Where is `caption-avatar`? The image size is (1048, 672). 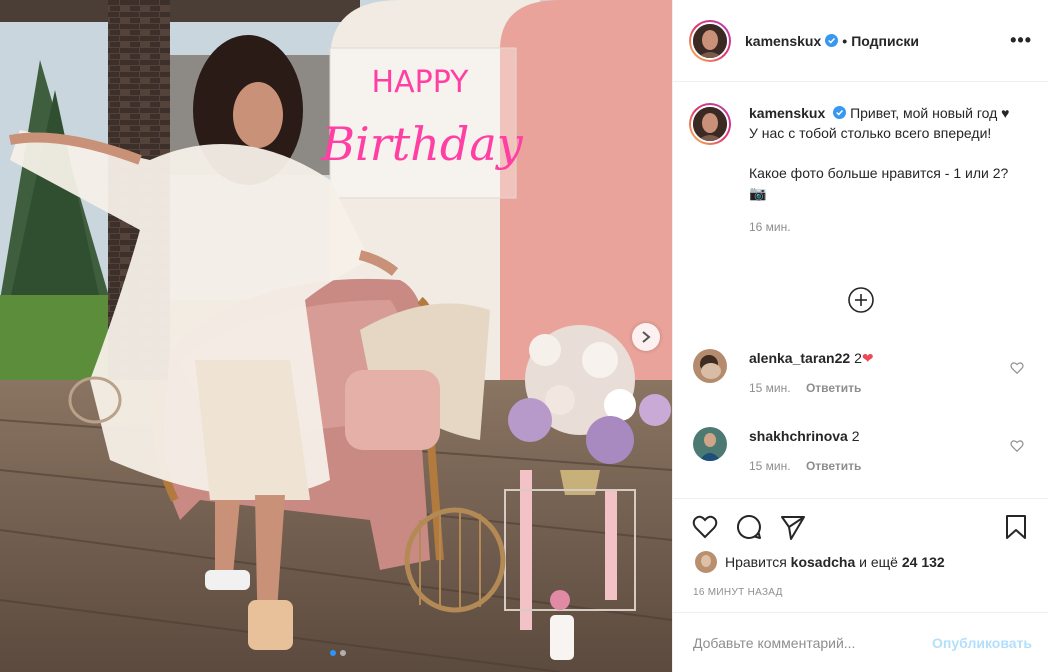 caption-avatar is located at coordinates (710, 124).